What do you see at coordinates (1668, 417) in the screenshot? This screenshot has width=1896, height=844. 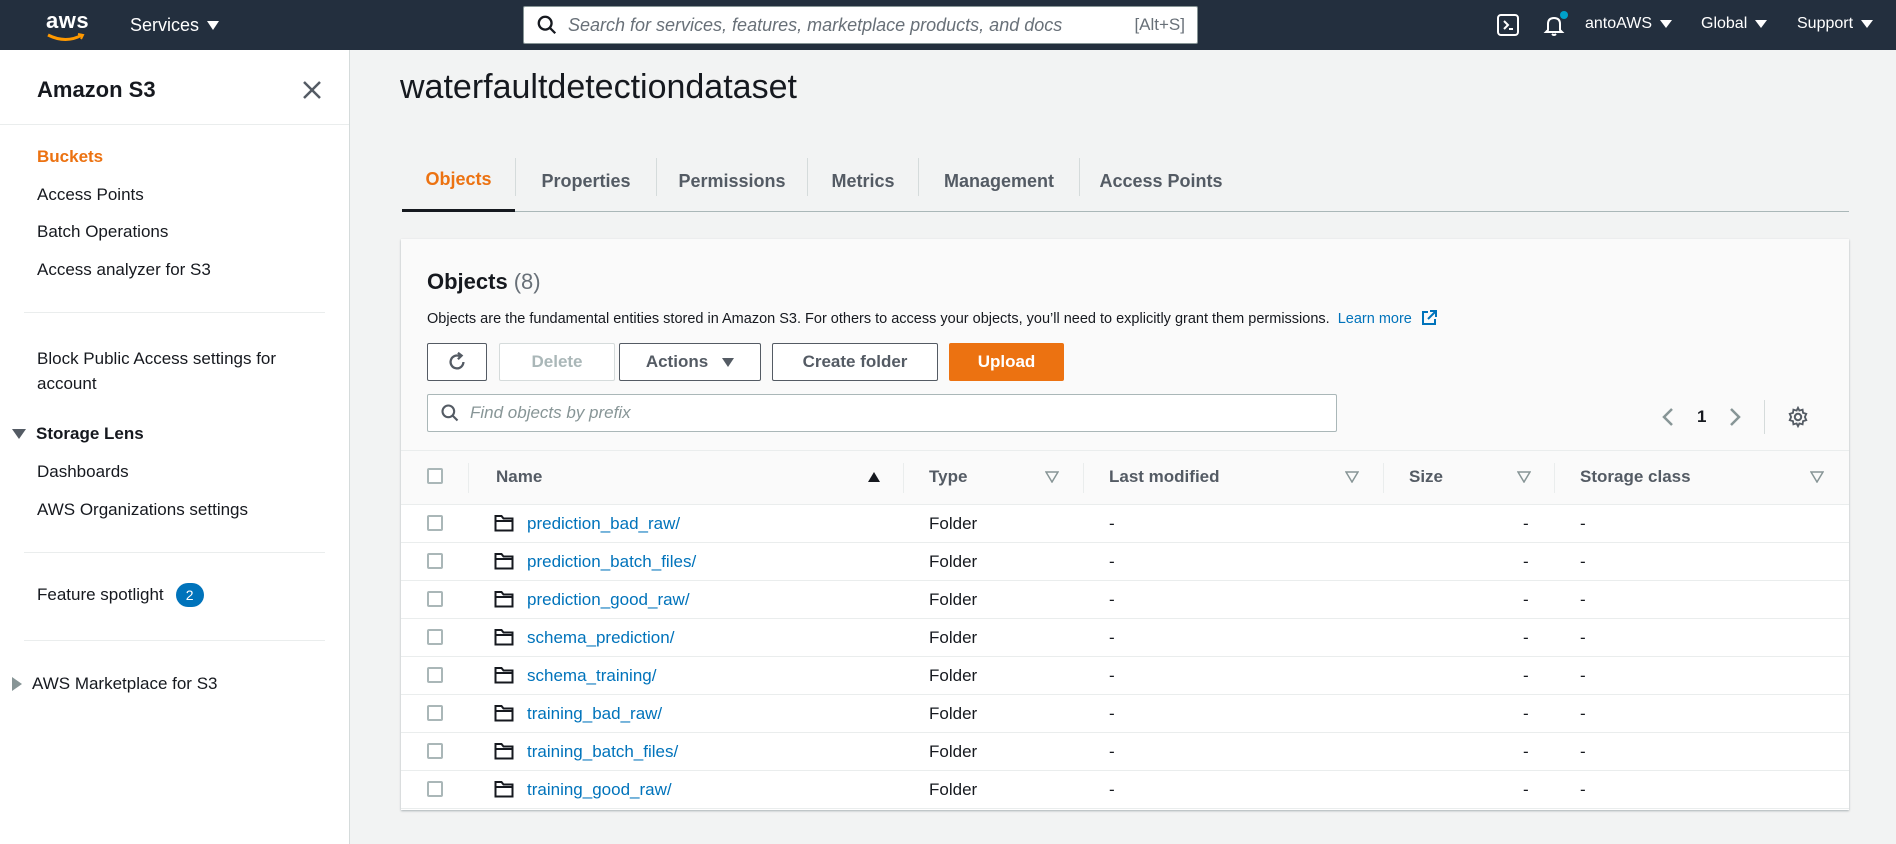 I see `chevron-left-icon` at bounding box center [1668, 417].